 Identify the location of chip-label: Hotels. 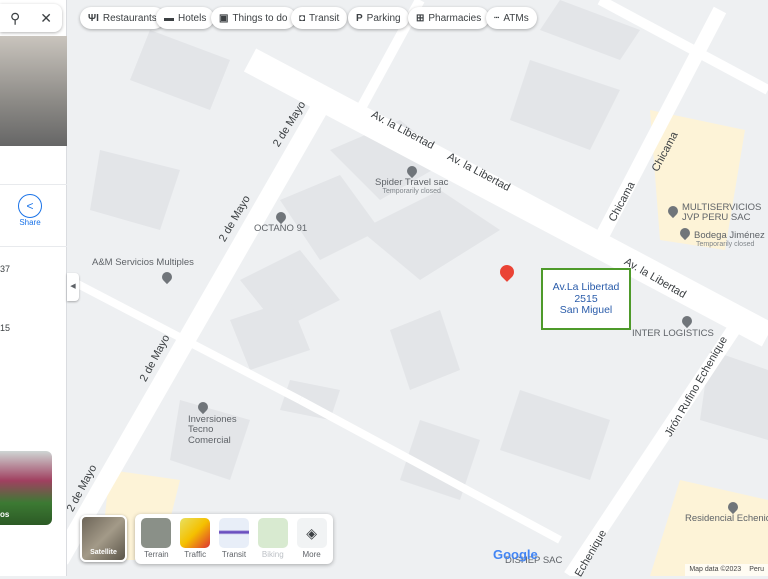
(192, 18).